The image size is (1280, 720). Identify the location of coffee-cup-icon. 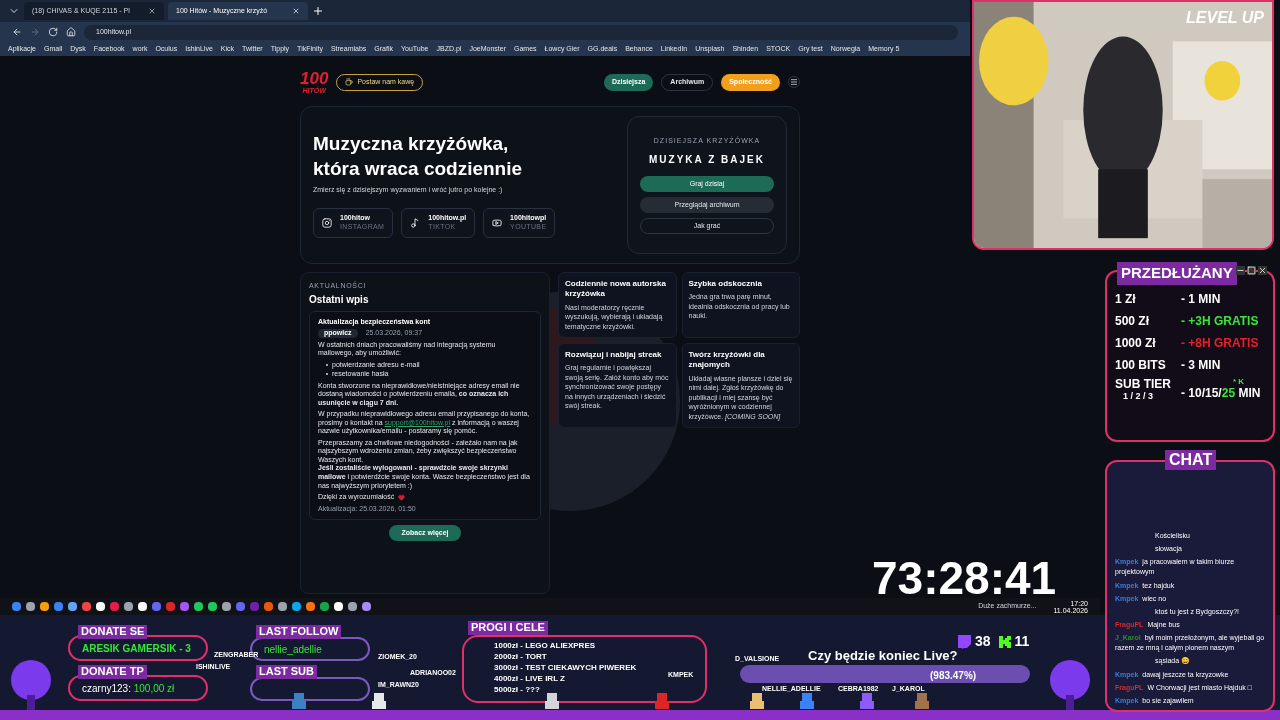
(349, 82).